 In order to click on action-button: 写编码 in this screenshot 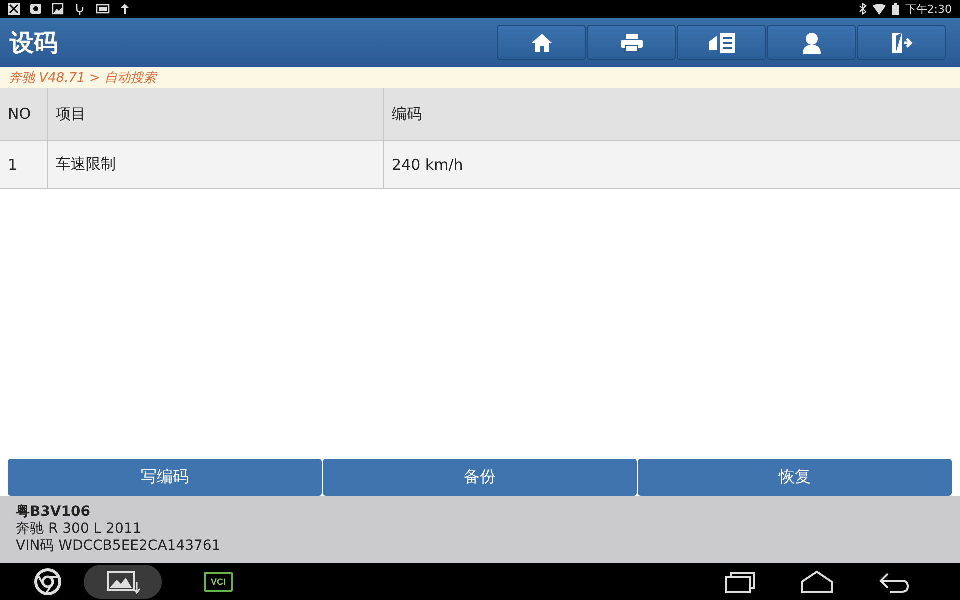, I will do `click(165, 477)`.